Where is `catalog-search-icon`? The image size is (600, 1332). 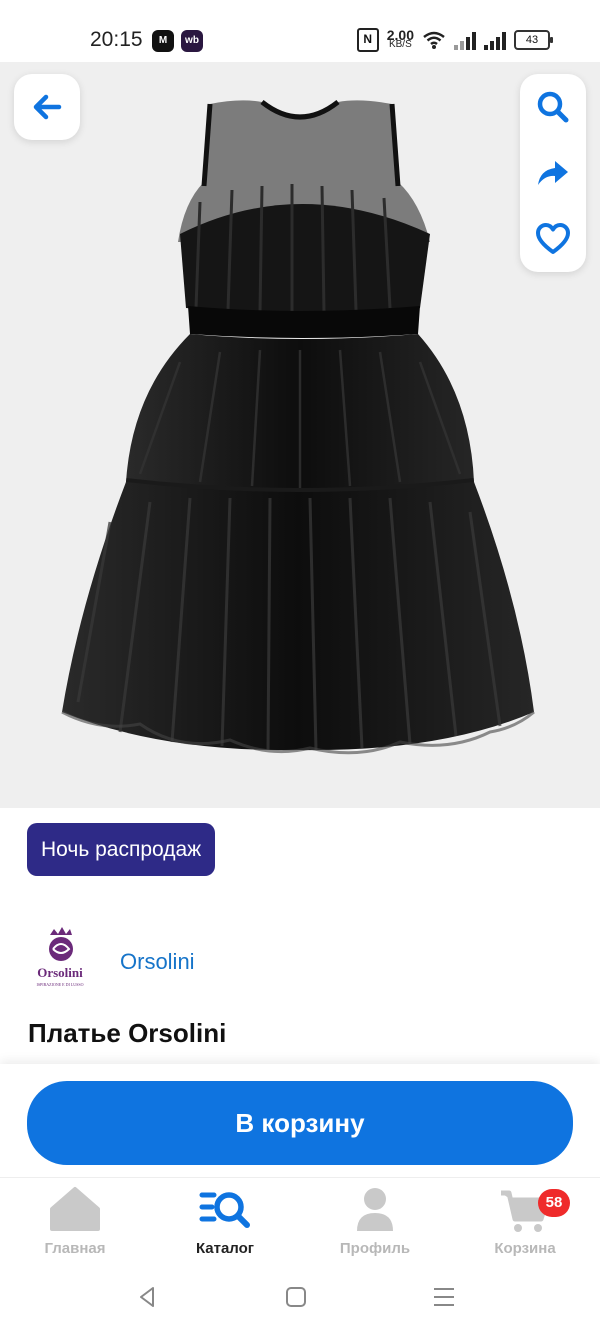 catalog-search-icon is located at coordinates (224, 1210).